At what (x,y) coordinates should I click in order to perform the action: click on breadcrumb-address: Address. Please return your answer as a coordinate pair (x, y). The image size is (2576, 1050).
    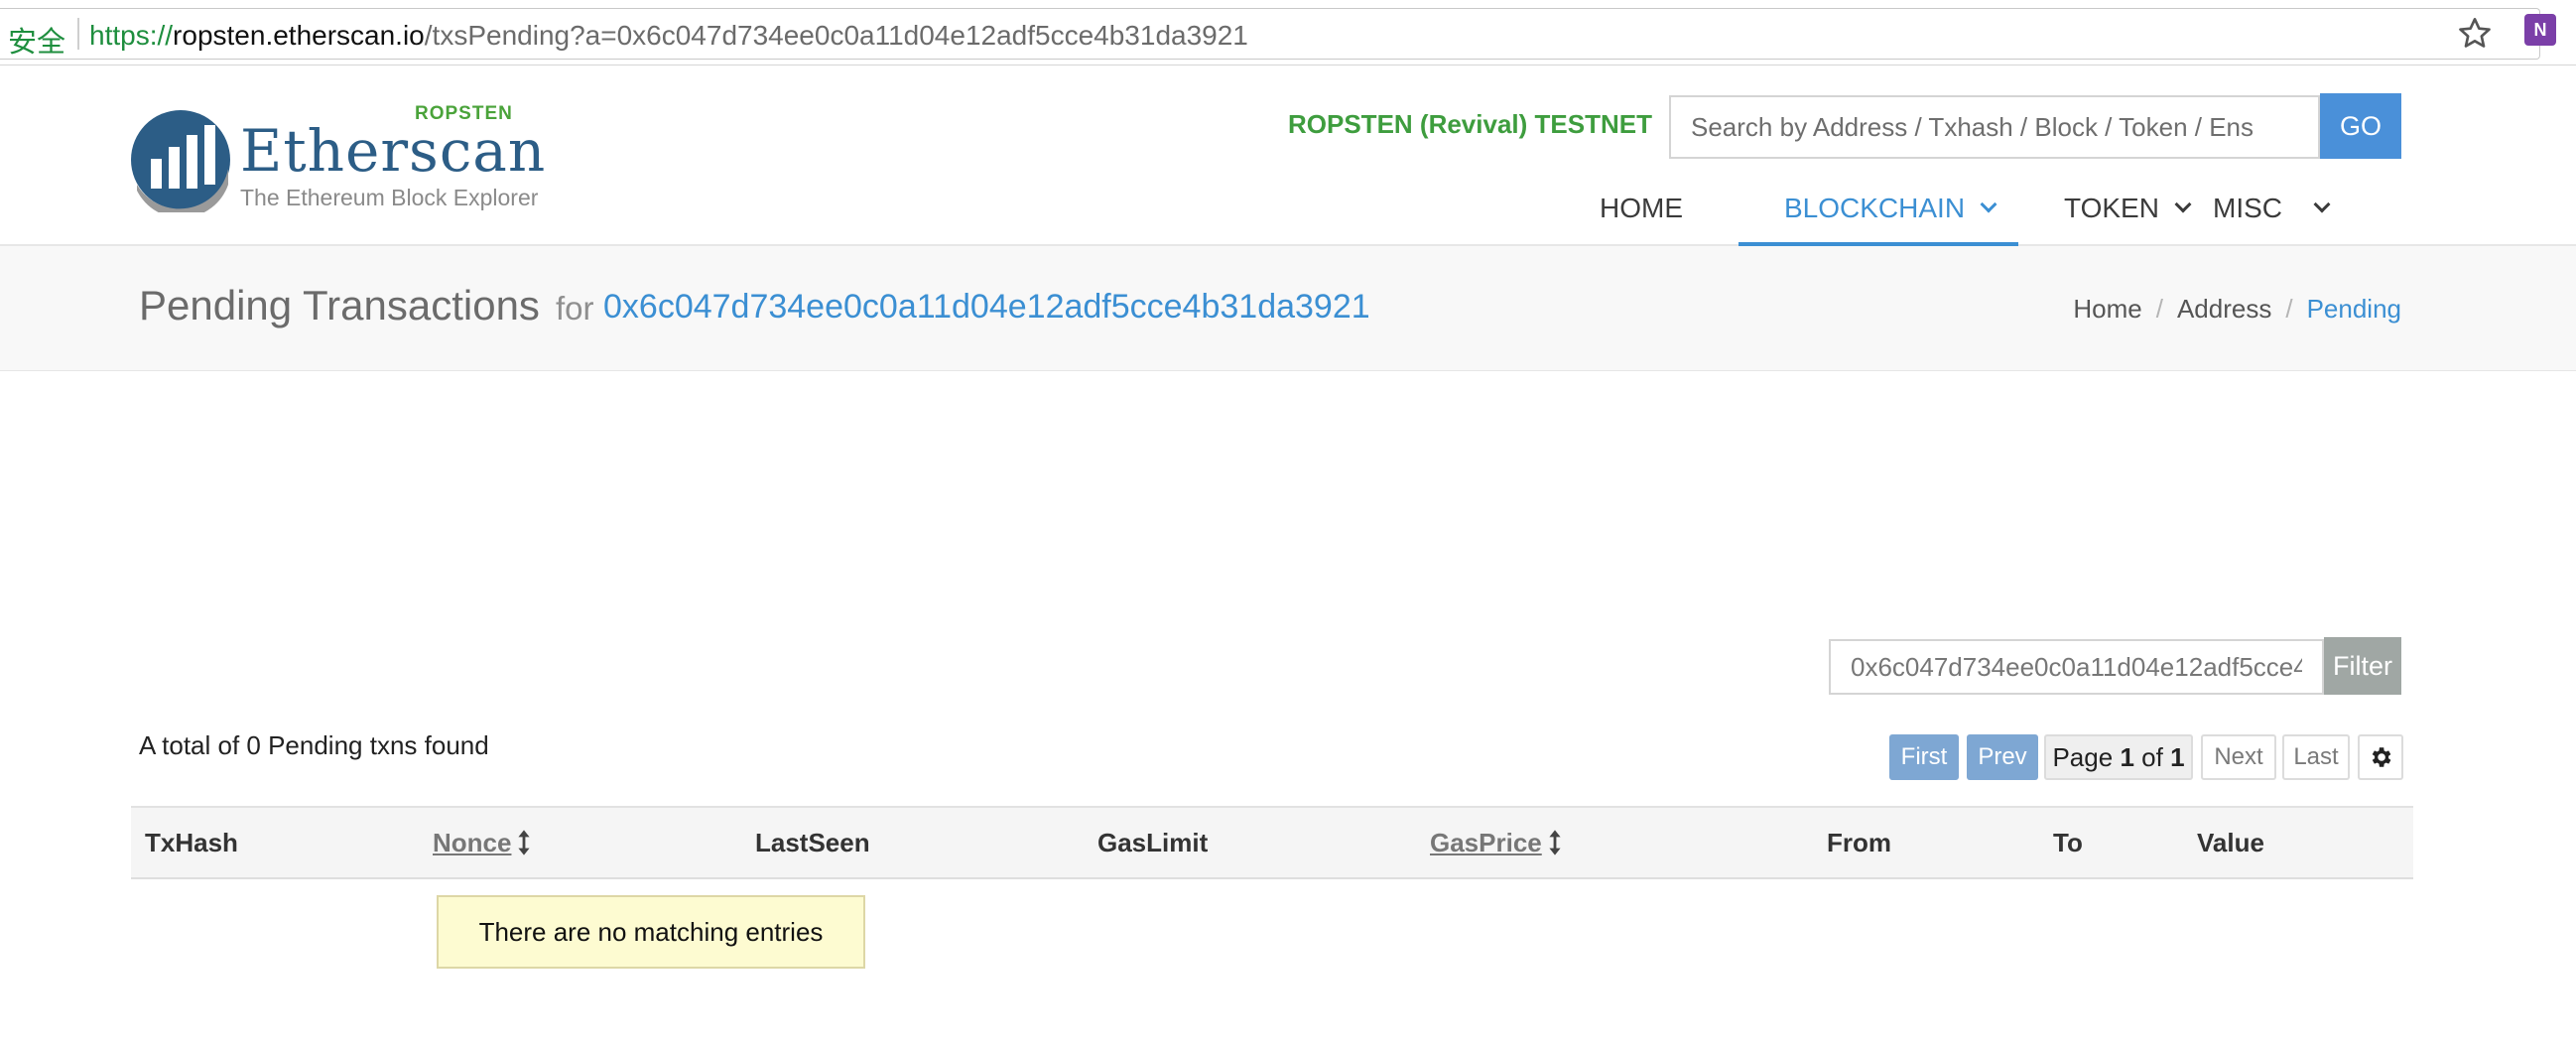
    Looking at the image, I should click on (2224, 309).